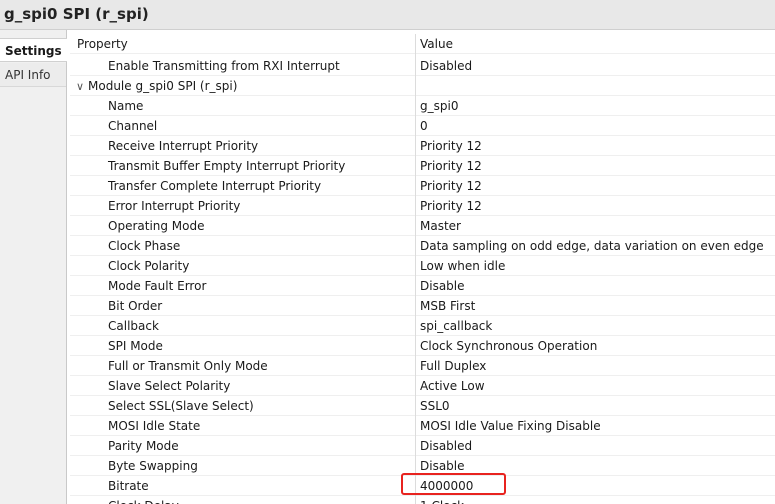 This screenshot has width=775, height=504. I want to click on property-label: MOSI Idle State, so click(154, 426).